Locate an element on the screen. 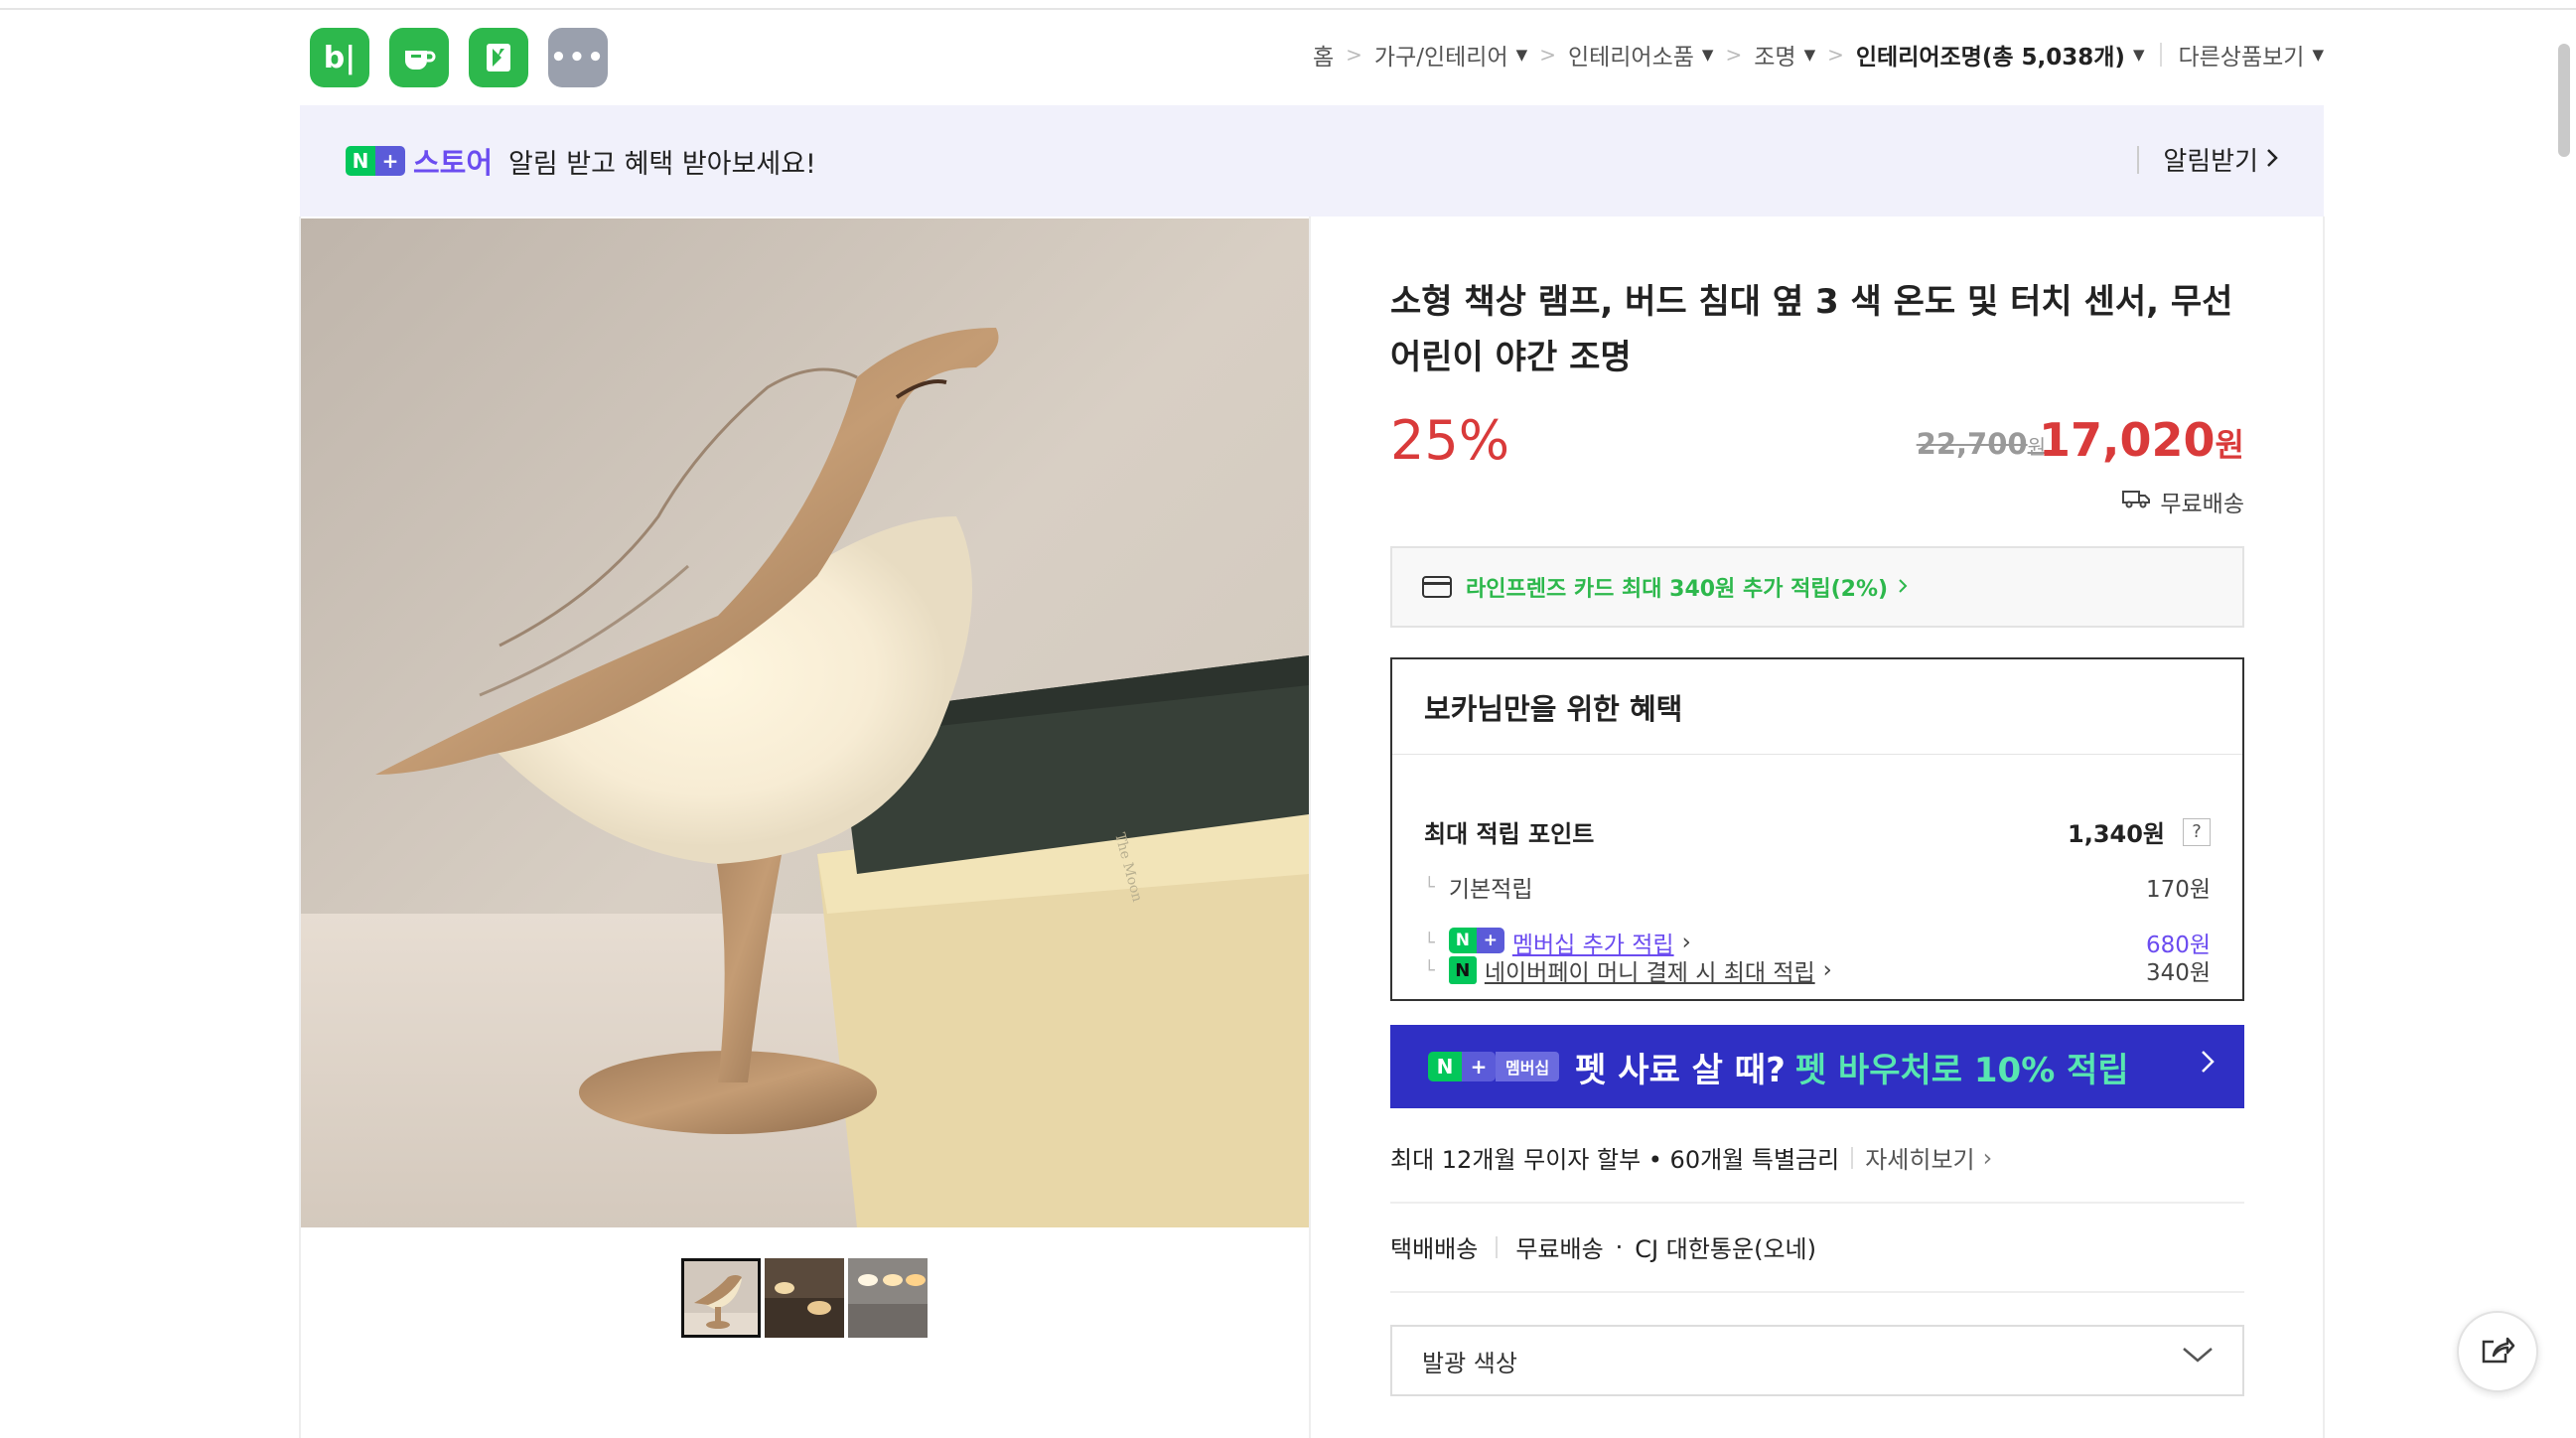 This screenshot has height=1438, width=2576. sale-price-value: 17,020 is located at coordinates (2127, 440).